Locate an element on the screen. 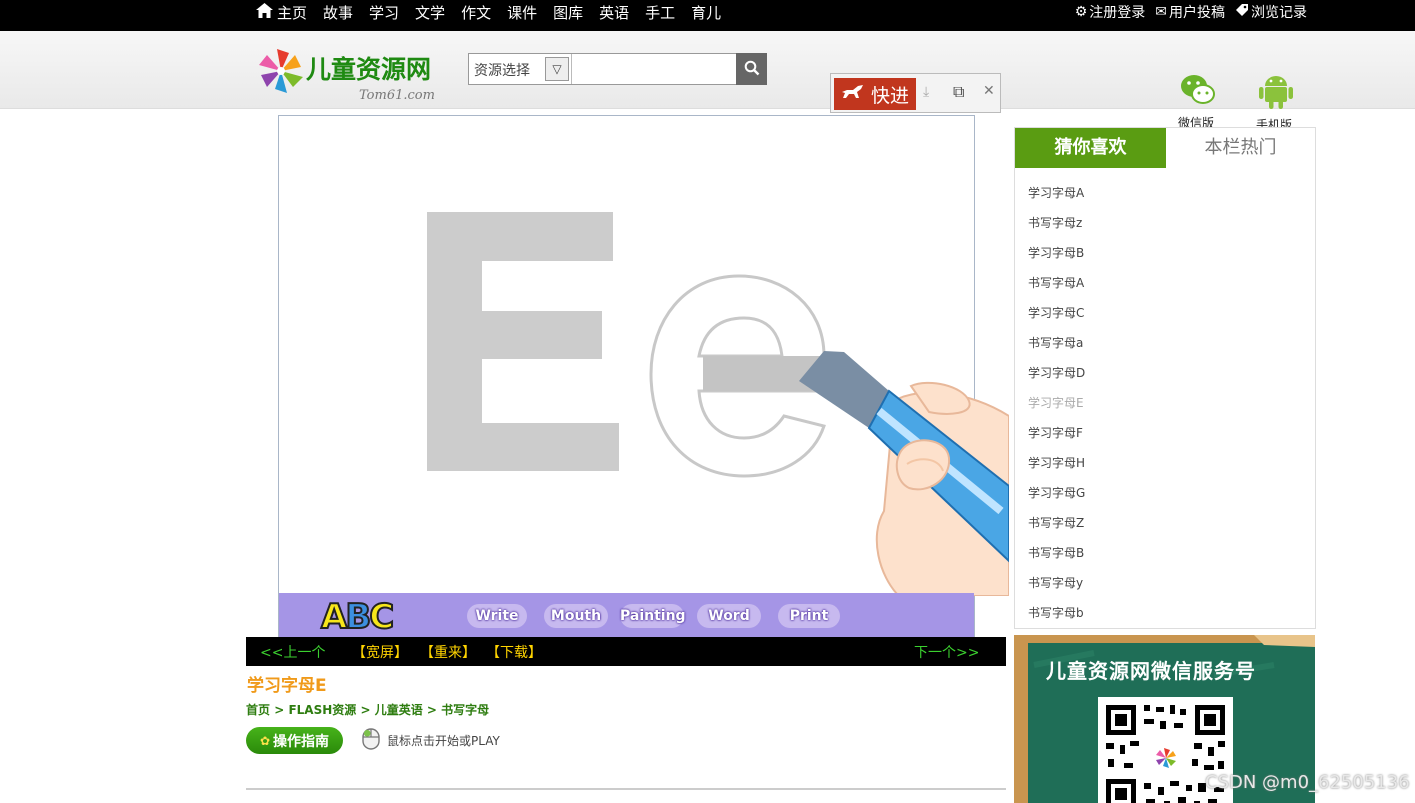 This screenshot has height=803, width=1415. pinwheel-logo-icon is located at coordinates (281, 71).